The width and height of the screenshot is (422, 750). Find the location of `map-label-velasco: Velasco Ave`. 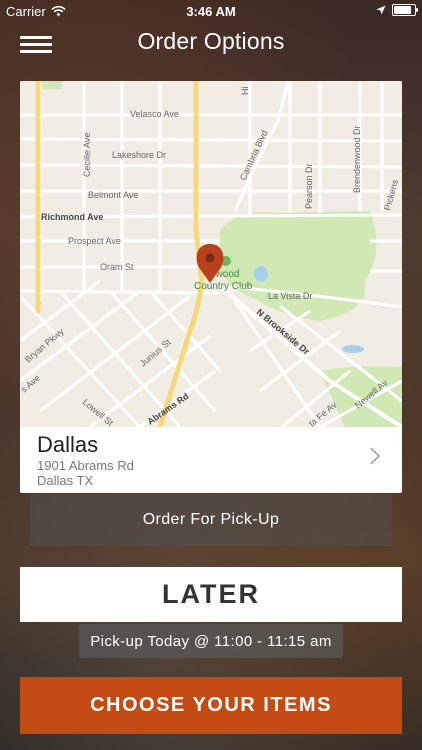

map-label-velasco: Velasco Ave is located at coordinates (154, 114).